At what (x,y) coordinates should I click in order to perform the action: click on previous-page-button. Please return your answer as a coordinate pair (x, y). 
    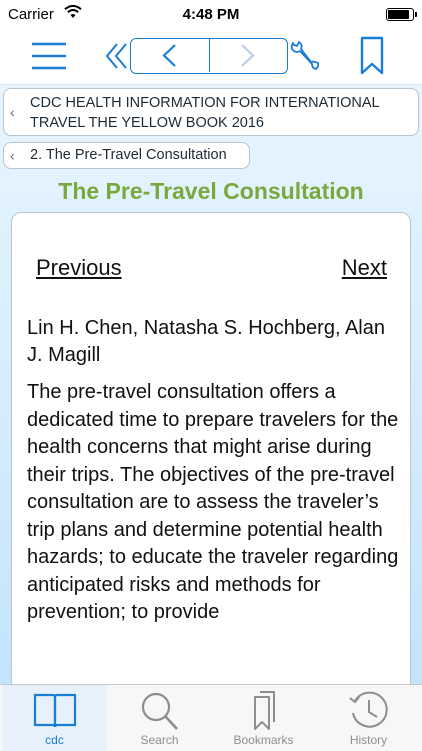
    Looking at the image, I should click on (170, 55).